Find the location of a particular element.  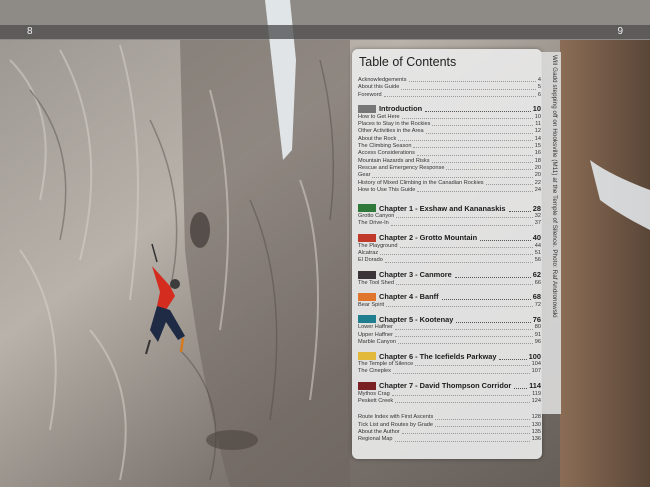

toc-entry-label: Alcatraz is located at coordinates (368, 253).